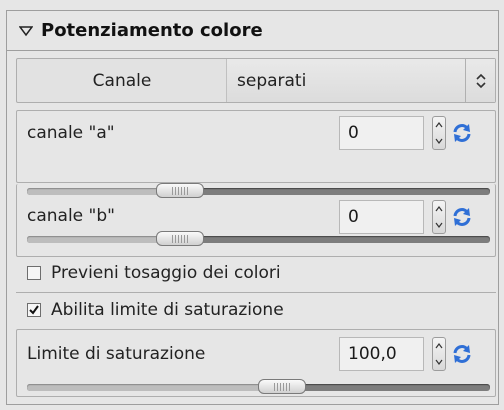  I want to click on panel-header: Potenziamento colore, so click(252, 31).